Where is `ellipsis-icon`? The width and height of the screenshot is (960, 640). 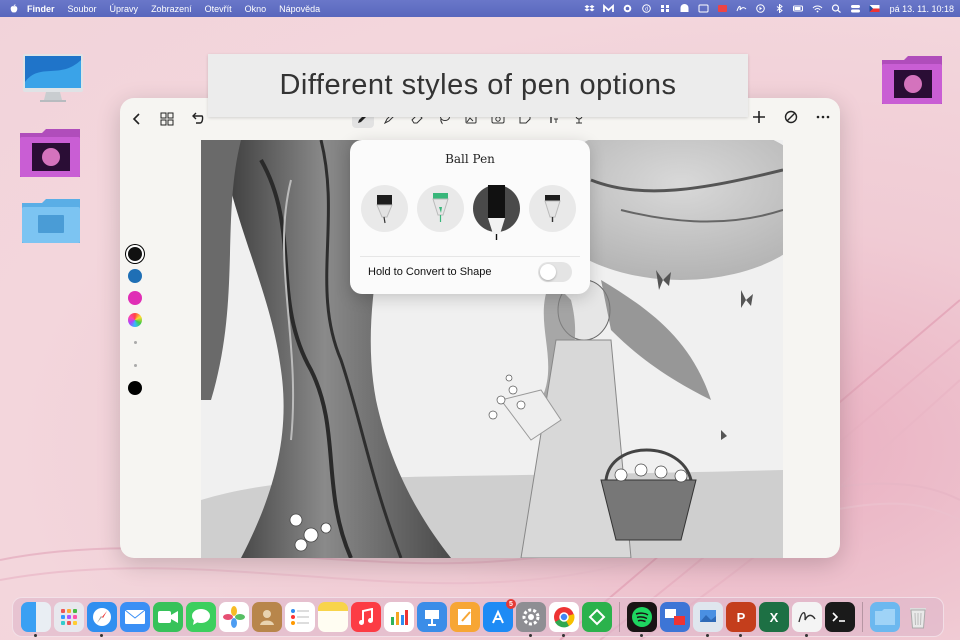
ellipsis-icon is located at coordinates (823, 117).